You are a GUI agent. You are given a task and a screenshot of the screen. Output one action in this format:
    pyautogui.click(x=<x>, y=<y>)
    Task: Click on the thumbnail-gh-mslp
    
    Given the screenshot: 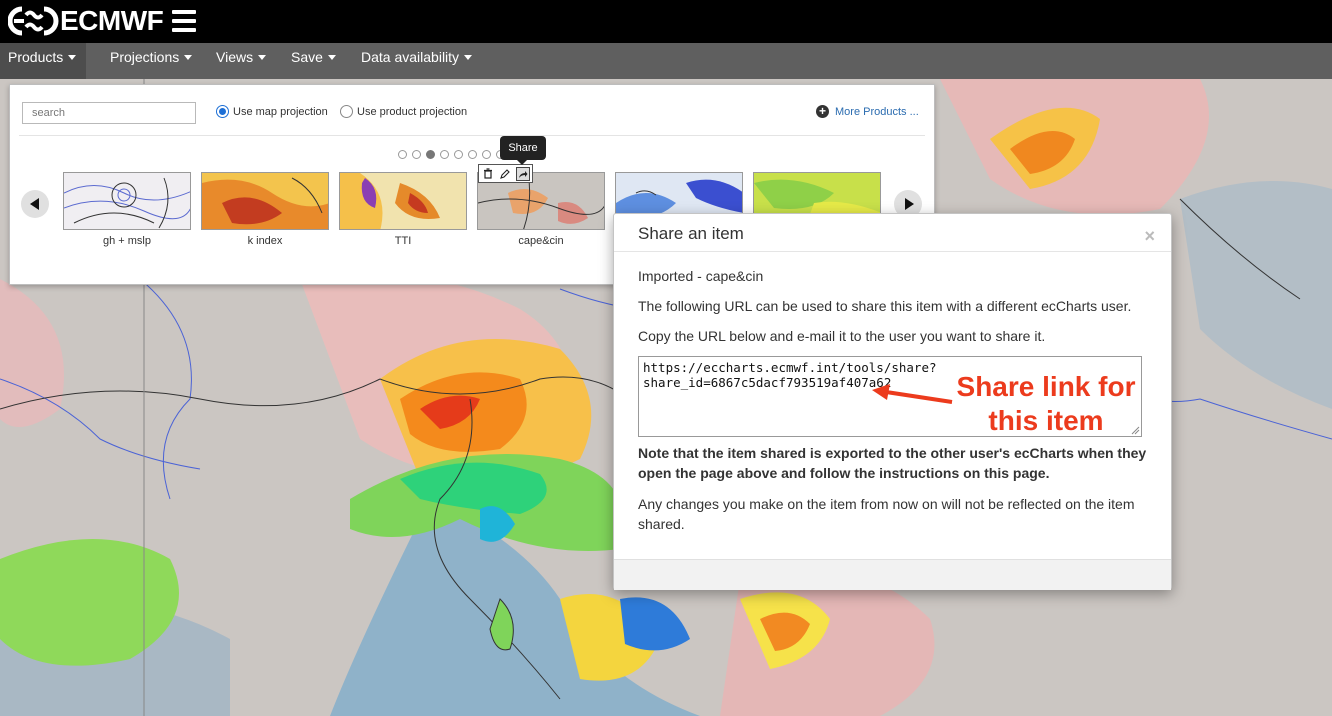 What is the action you would take?
    pyautogui.click(x=127, y=201)
    